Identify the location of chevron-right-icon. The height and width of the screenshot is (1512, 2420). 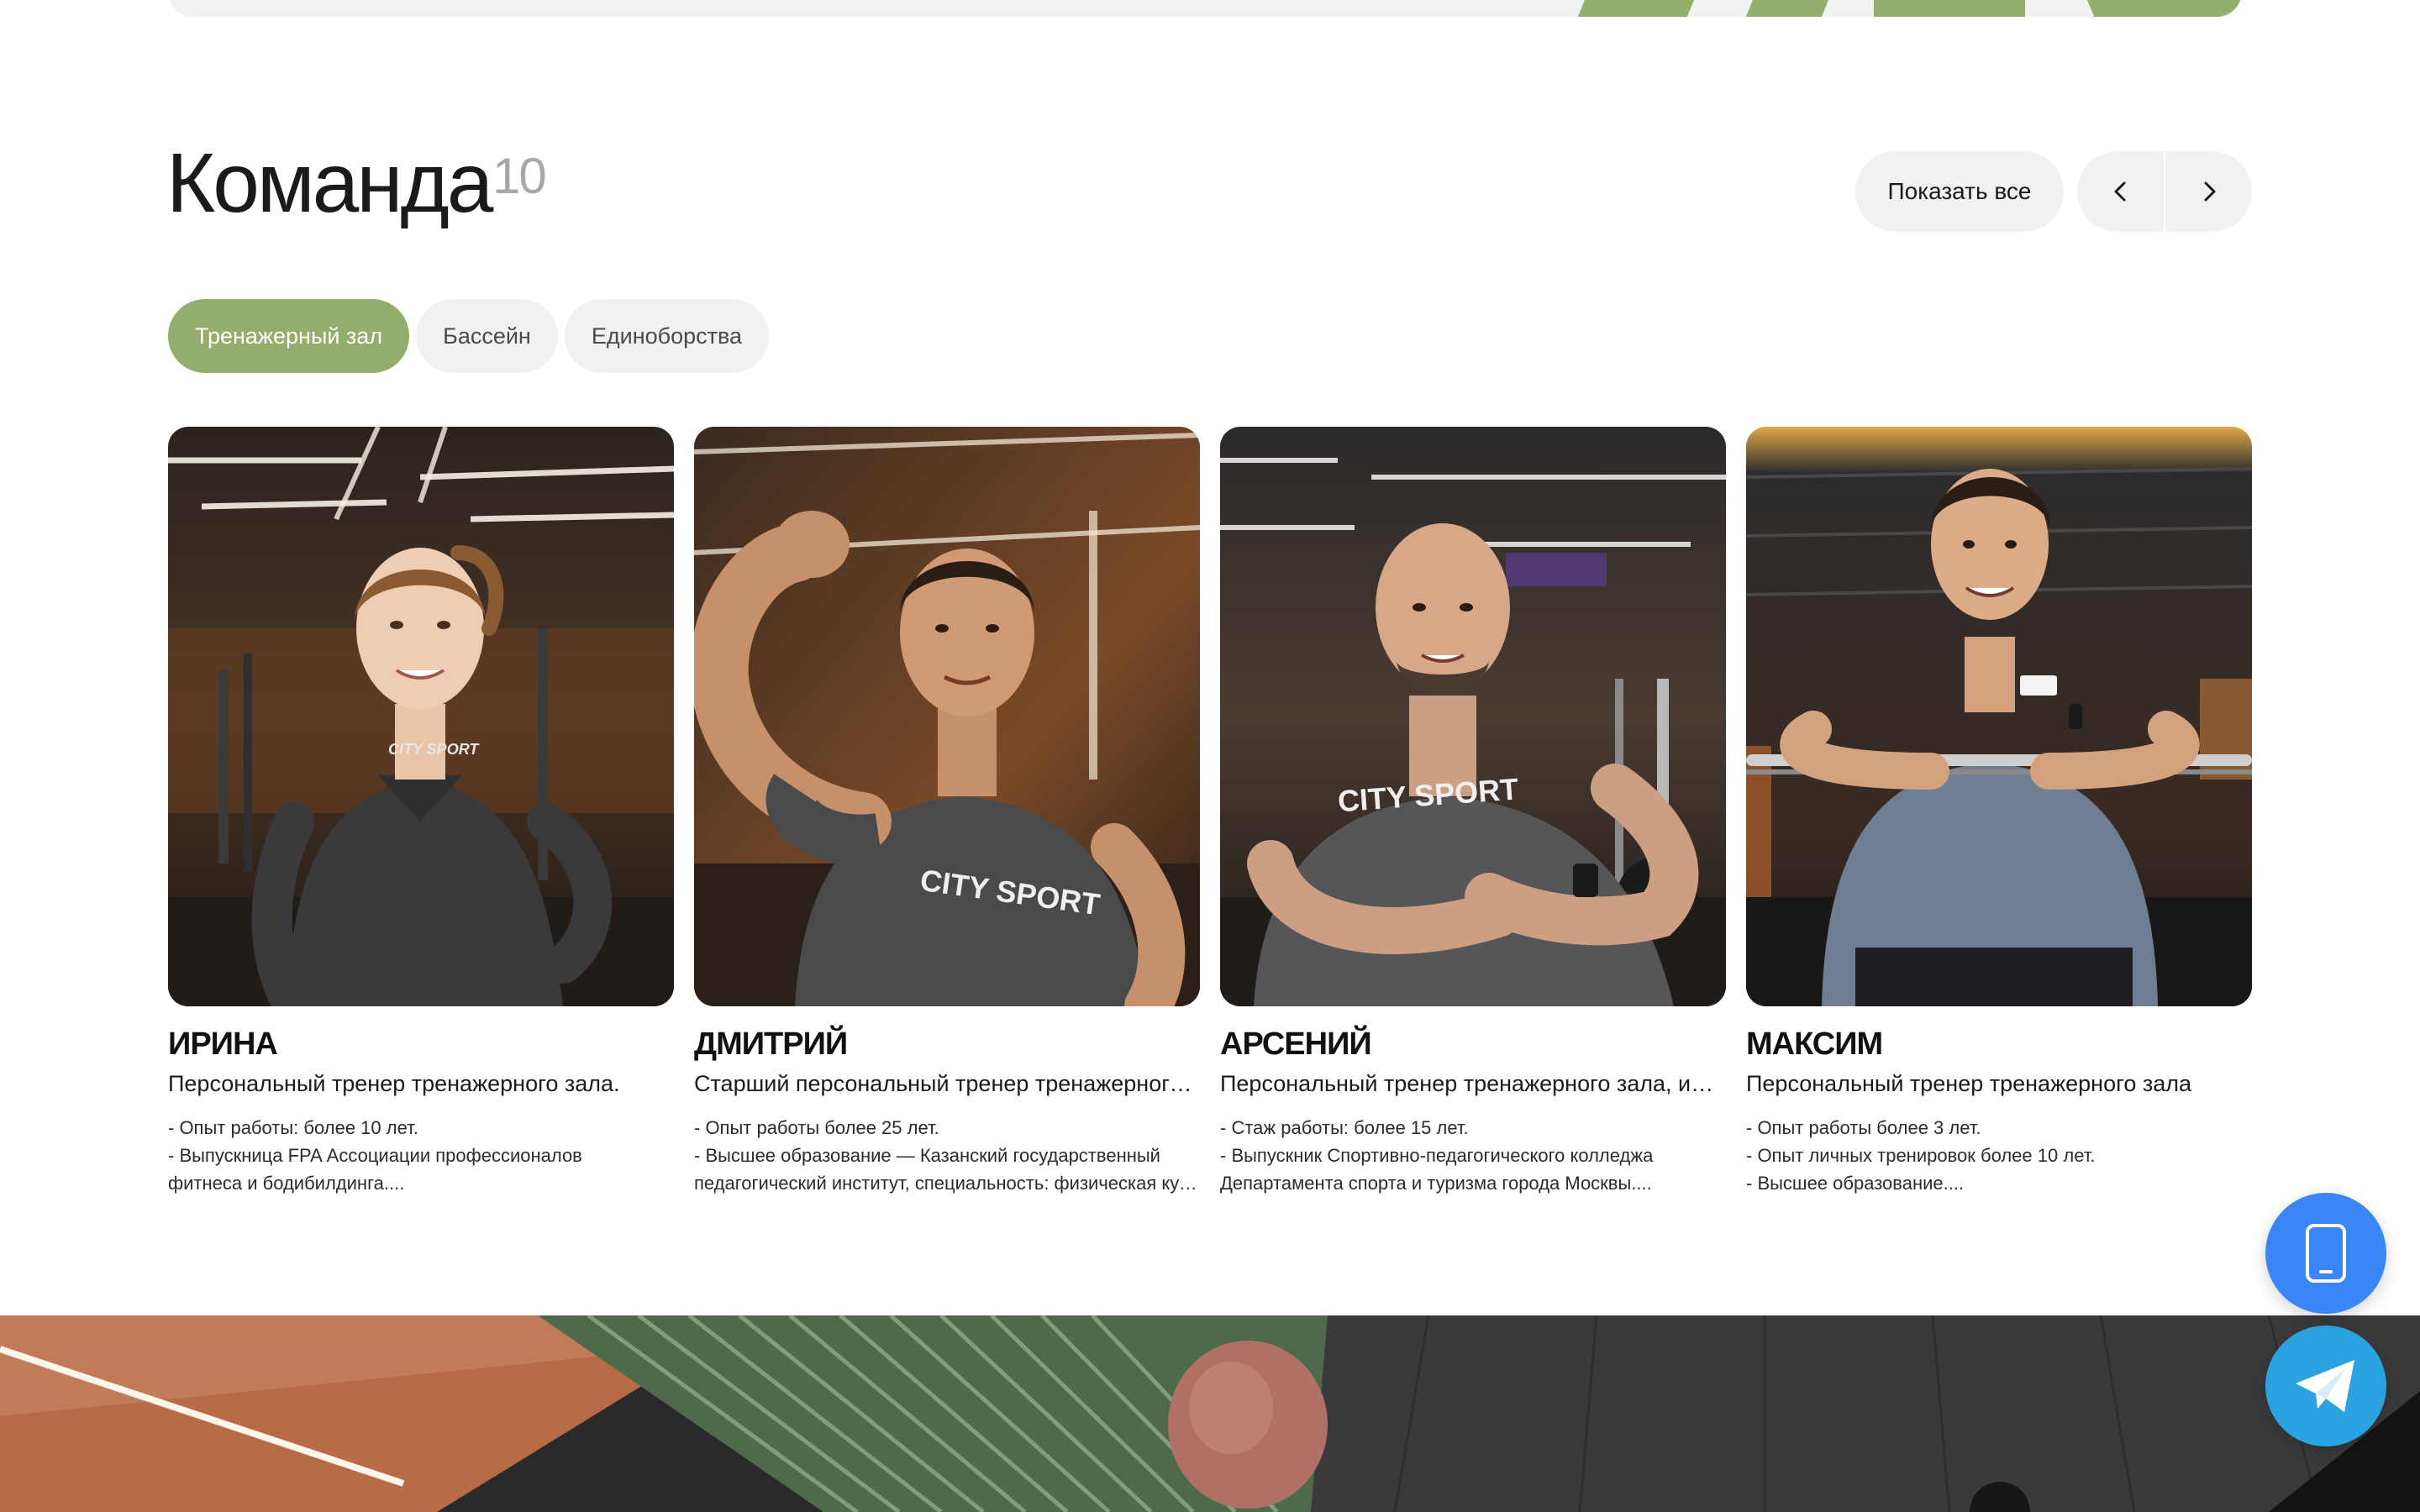
(2209, 191).